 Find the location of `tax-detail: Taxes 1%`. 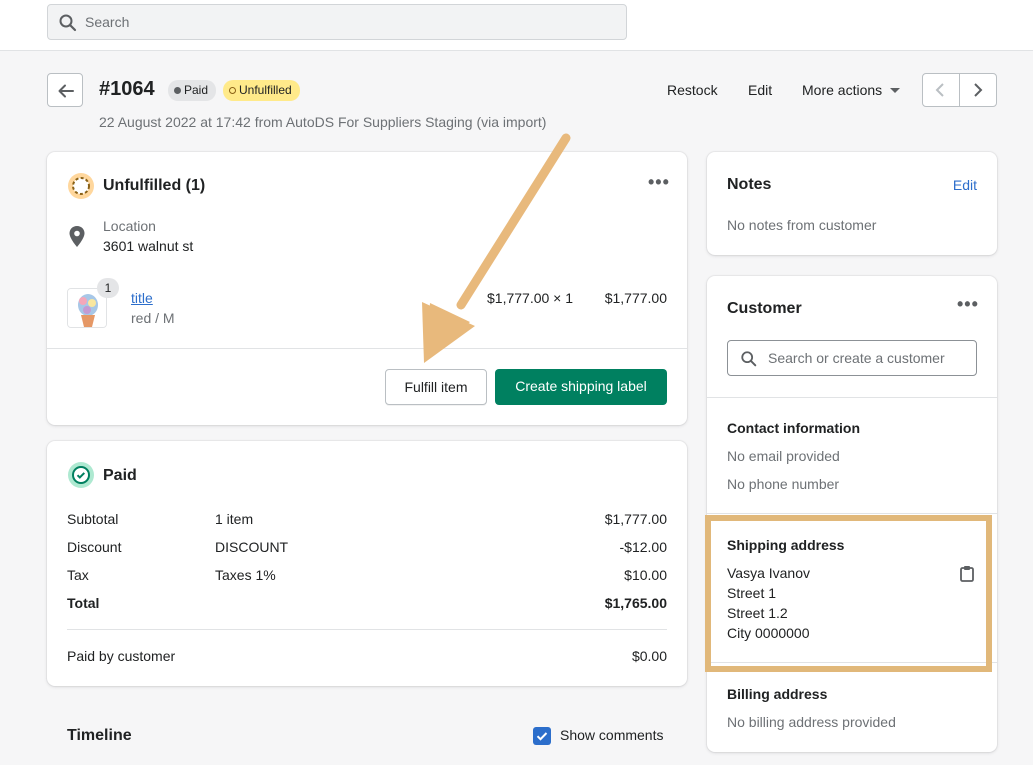

tax-detail: Taxes 1% is located at coordinates (245, 575).